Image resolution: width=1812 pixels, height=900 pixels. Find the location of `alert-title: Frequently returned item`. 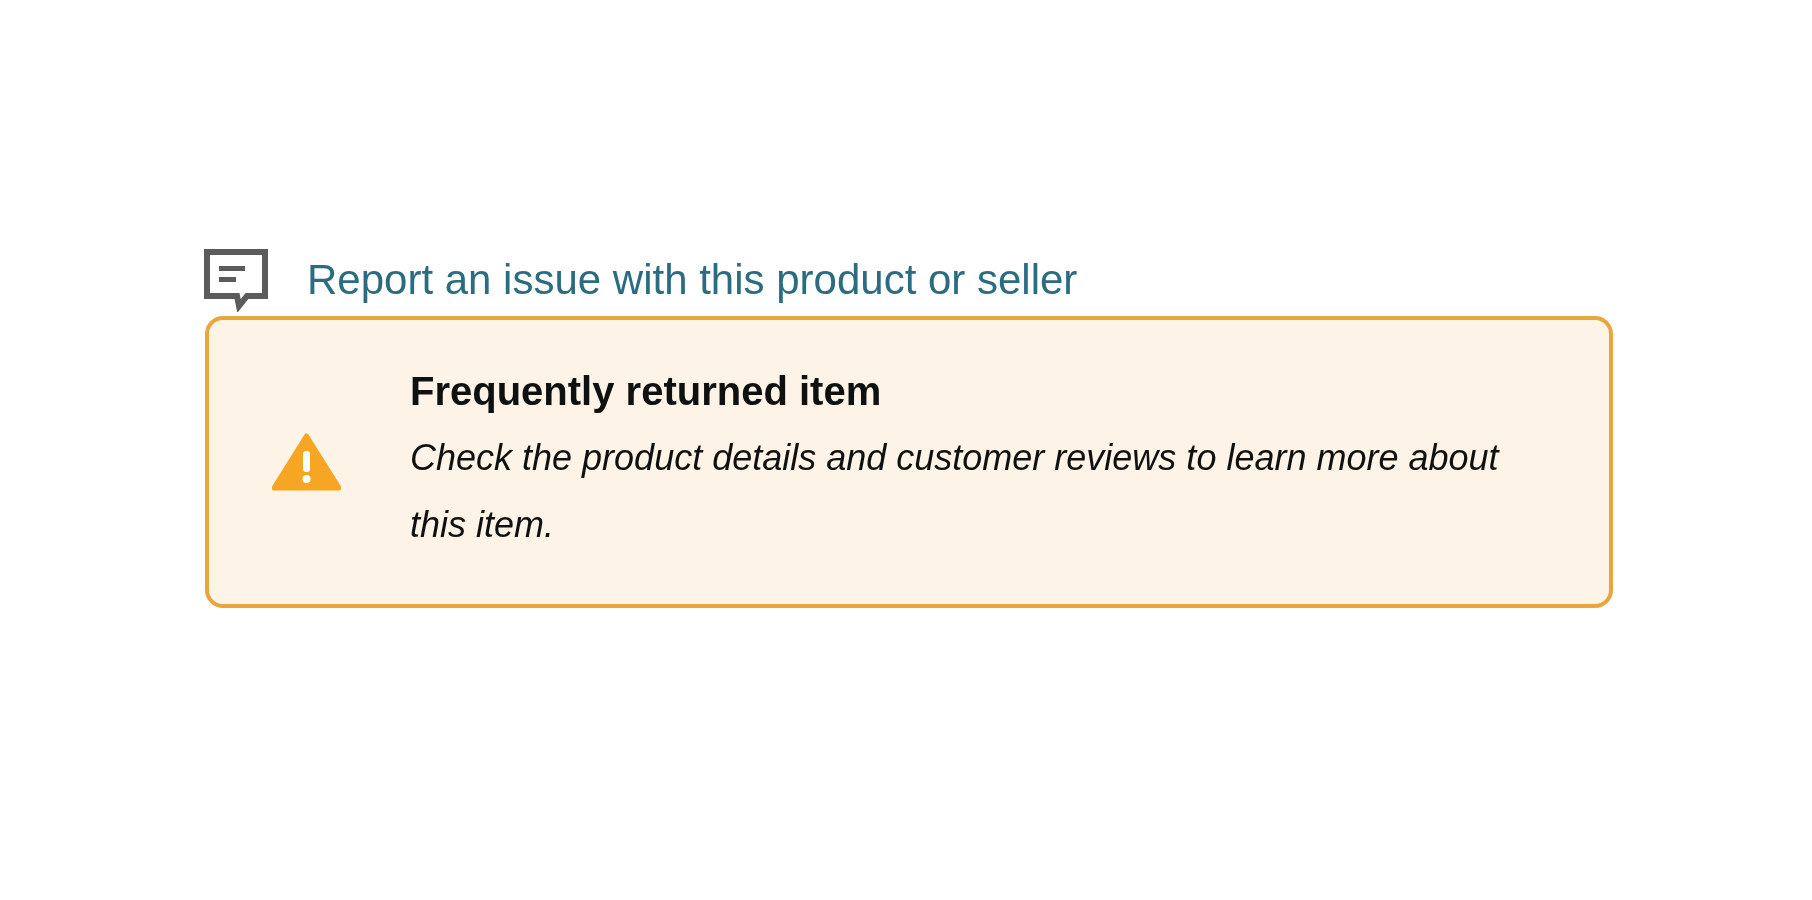

alert-title: Frequently returned item is located at coordinates (646, 391).